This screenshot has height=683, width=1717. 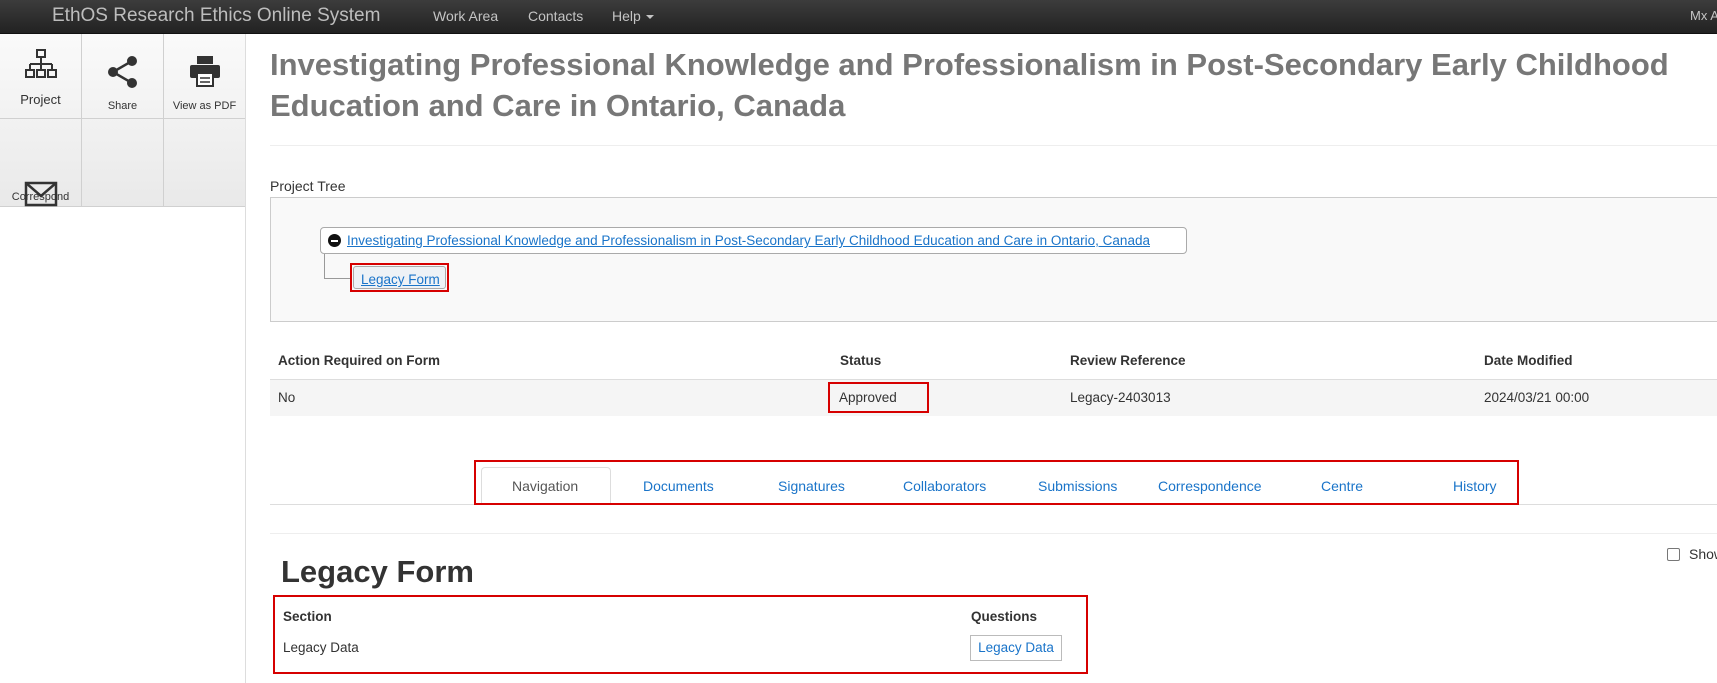 What do you see at coordinates (308, 186) in the screenshot?
I see `project-tree-label: Project Tree` at bounding box center [308, 186].